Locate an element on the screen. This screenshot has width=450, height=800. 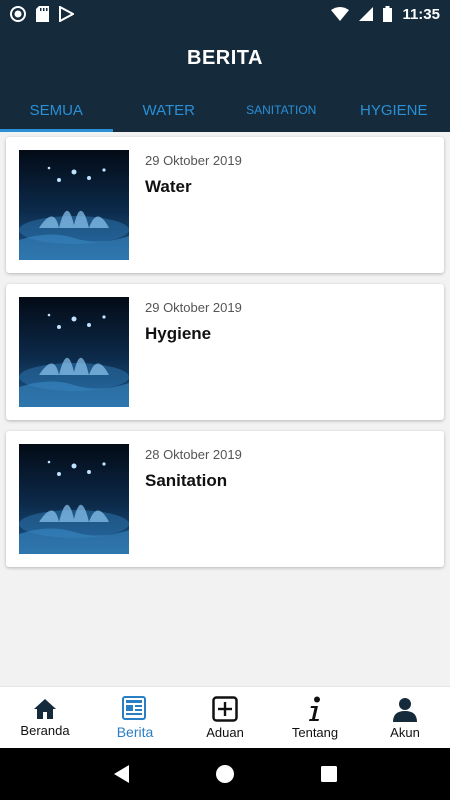
category-tabs: SEMUA WATER SANITATION HYGIENE is located at coordinates (225, 110).